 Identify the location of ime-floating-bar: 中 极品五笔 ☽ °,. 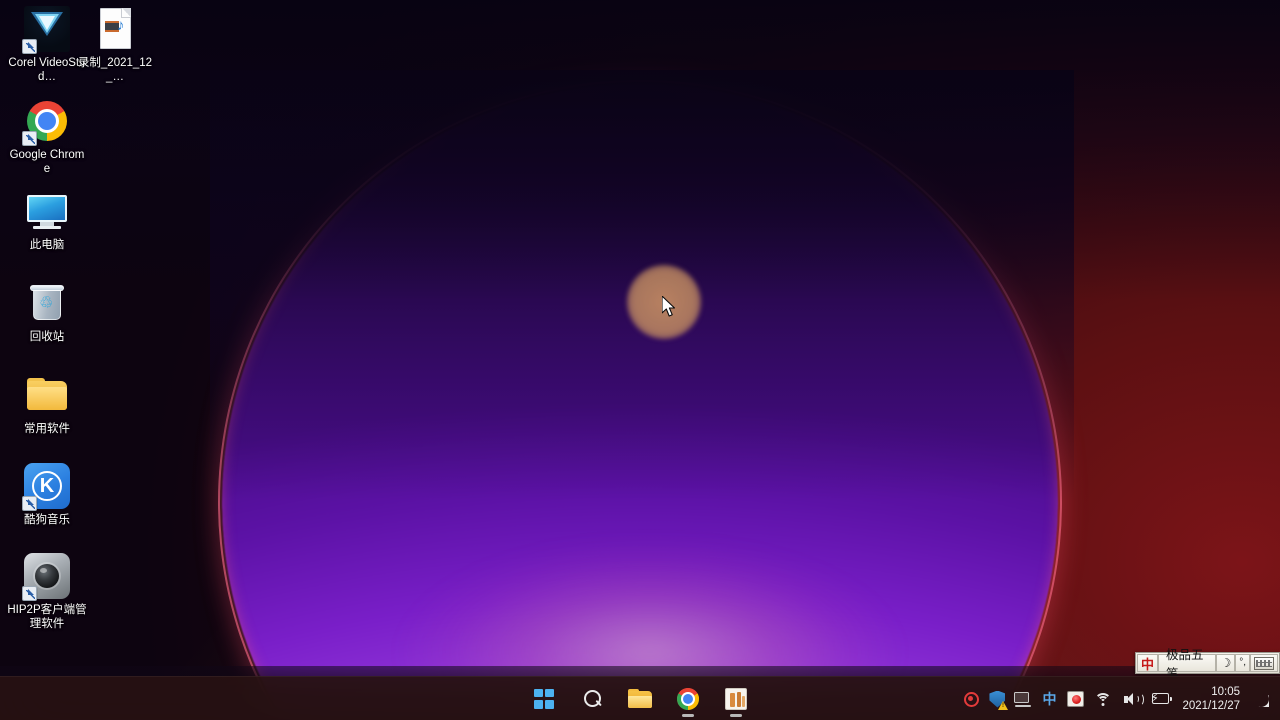
(1207, 664).